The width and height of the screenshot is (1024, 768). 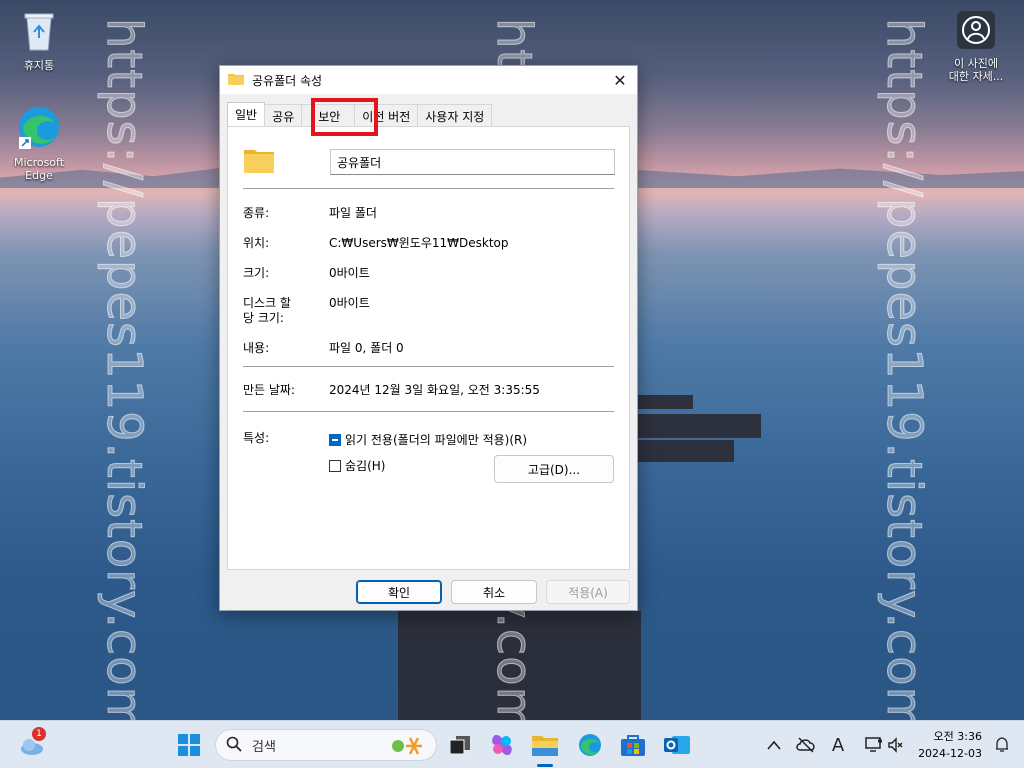 What do you see at coordinates (256, 273) in the screenshot?
I see `size-label: 크기:` at bounding box center [256, 273].